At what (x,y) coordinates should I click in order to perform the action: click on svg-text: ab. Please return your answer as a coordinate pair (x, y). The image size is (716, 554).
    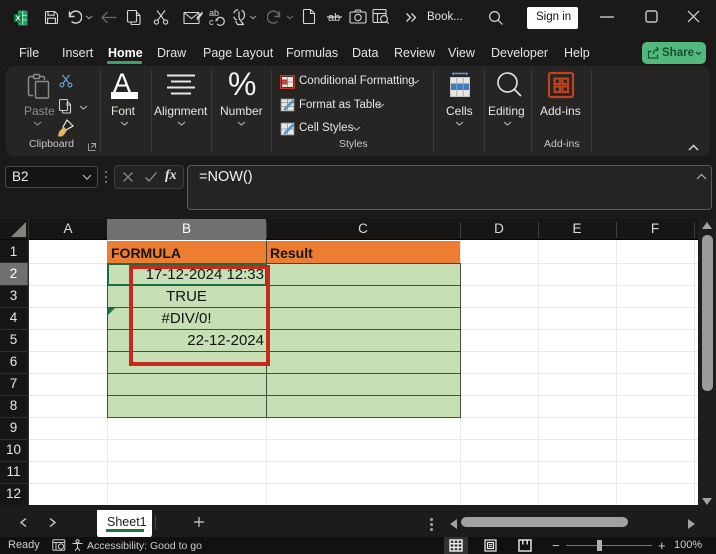
    Looking at the image, I should click on (334, 18).